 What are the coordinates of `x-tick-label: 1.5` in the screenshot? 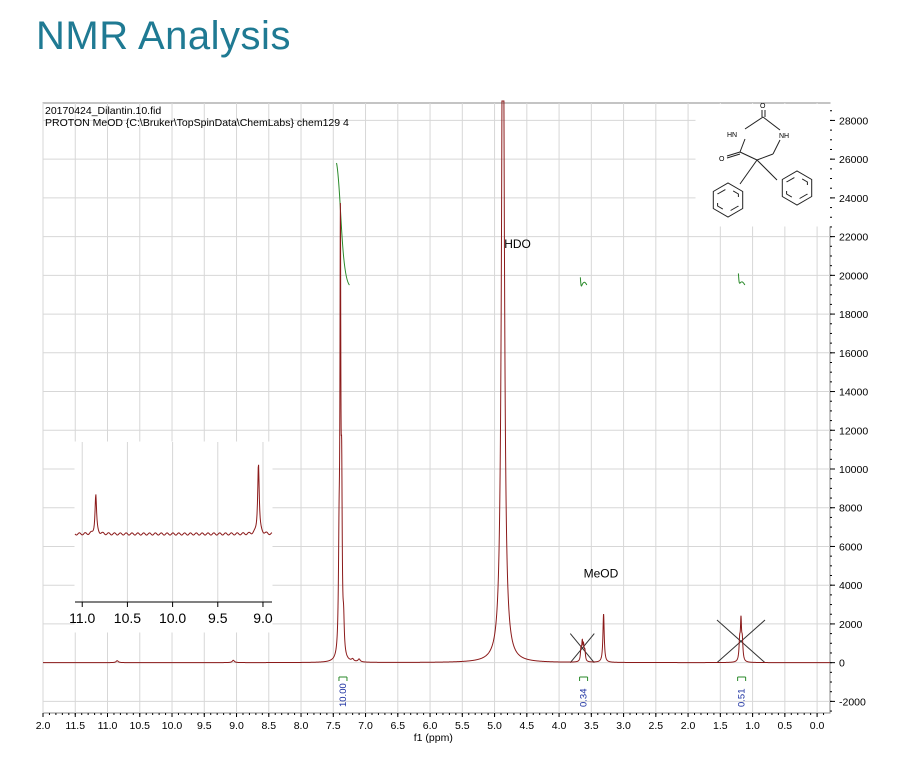 It's located at (720, 726).